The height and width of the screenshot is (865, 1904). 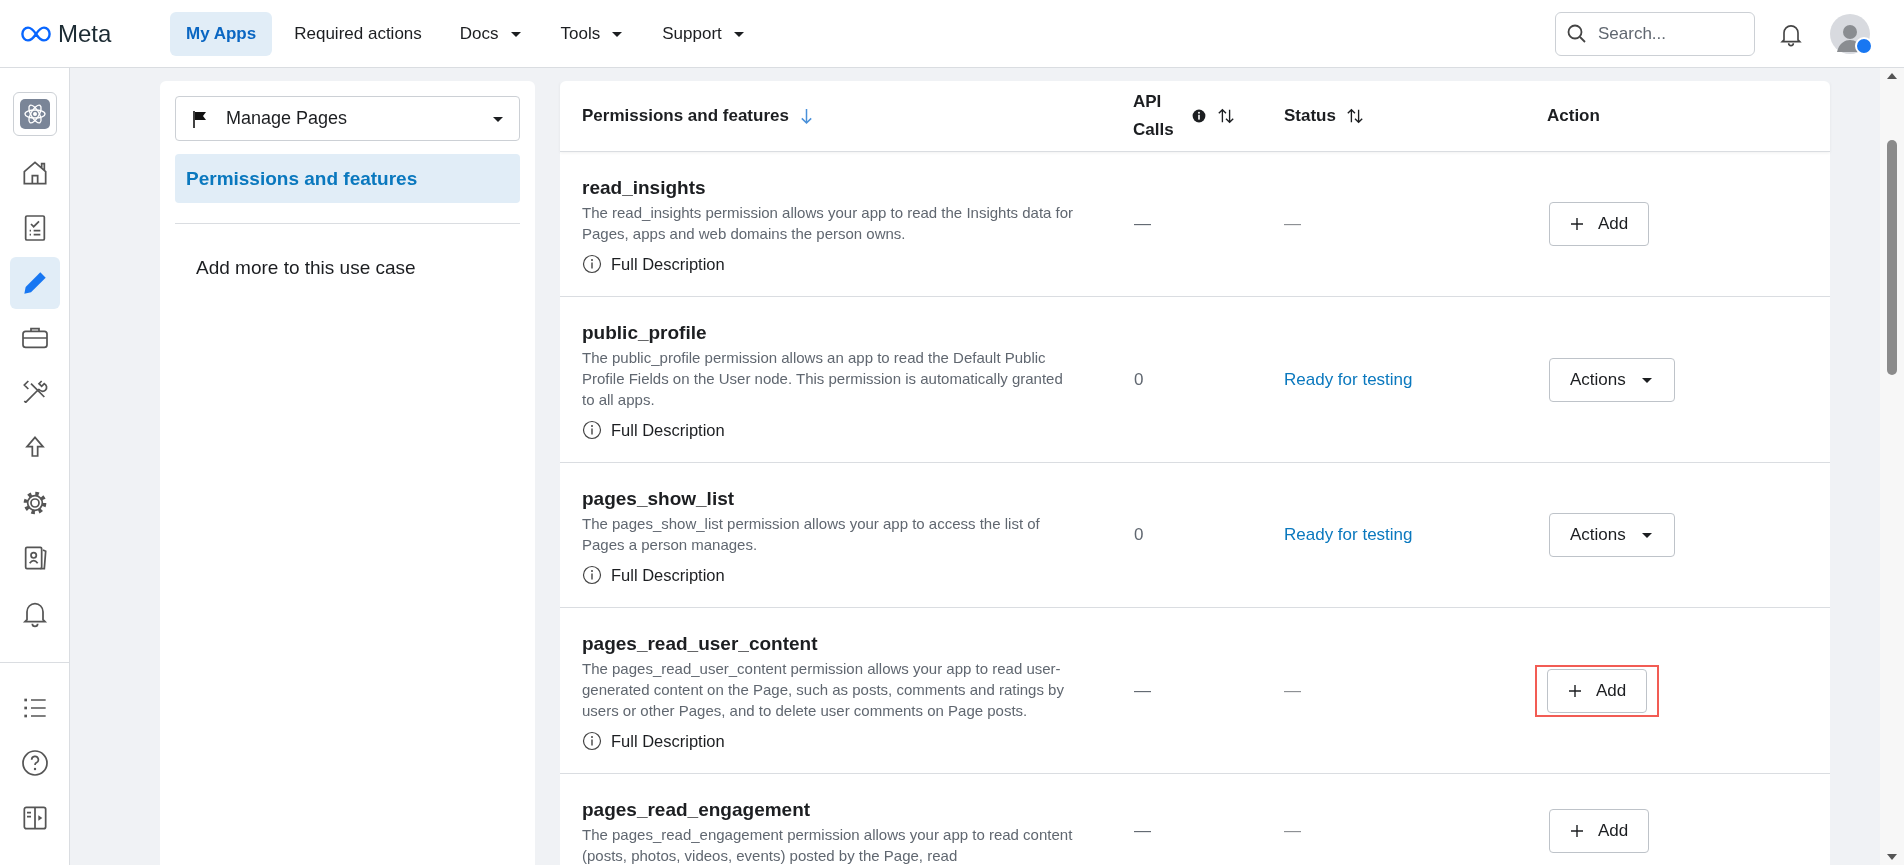 What do you see at coordinates (592, 33) in the screenshot?
I see `nav-tab: Tools` at bounding box center [592, 33].